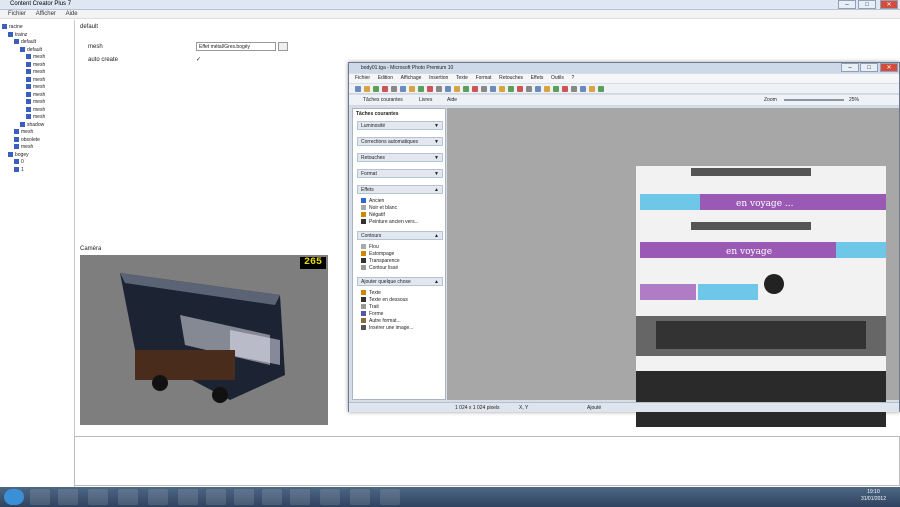 Image resolution: width=900 pixels, height=507 pixels. Describe the element at coordinates (869, 67) in the screenshot. I see `editor-maximize-button: □` at that location.